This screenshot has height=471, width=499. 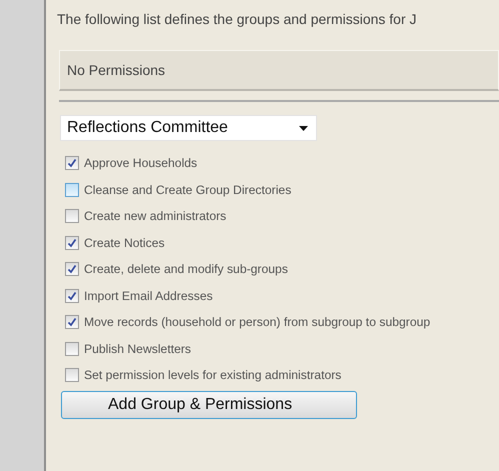 What do you see at coordinates (141, 163) in the screenshot?
I see `checkbox-label: Approve Households` at bounding box center [141, 163].